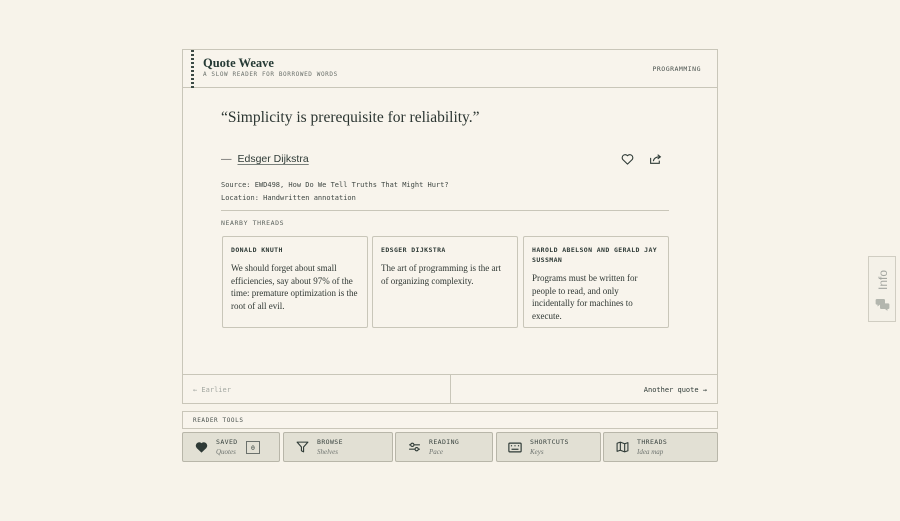 This screenshot has height=521, width=900. I want to click on info-label: Info, so click(883, 280).